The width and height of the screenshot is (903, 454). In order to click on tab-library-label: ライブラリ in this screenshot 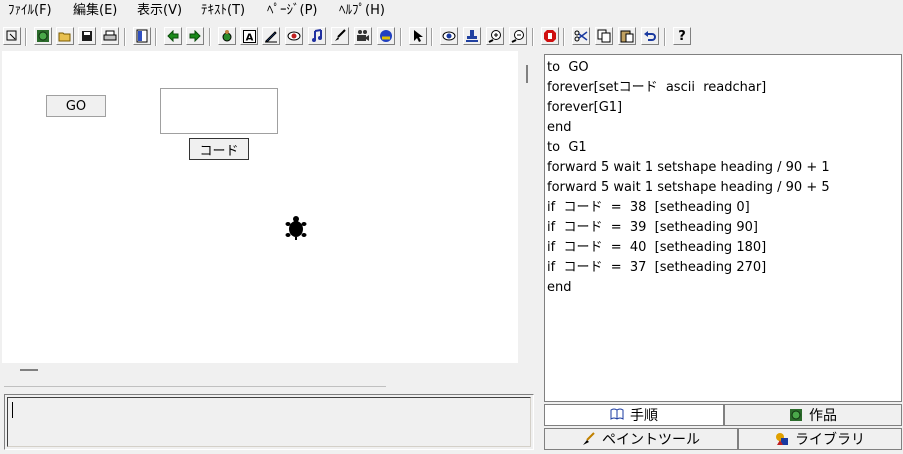, I will do `click(830, 440)`.